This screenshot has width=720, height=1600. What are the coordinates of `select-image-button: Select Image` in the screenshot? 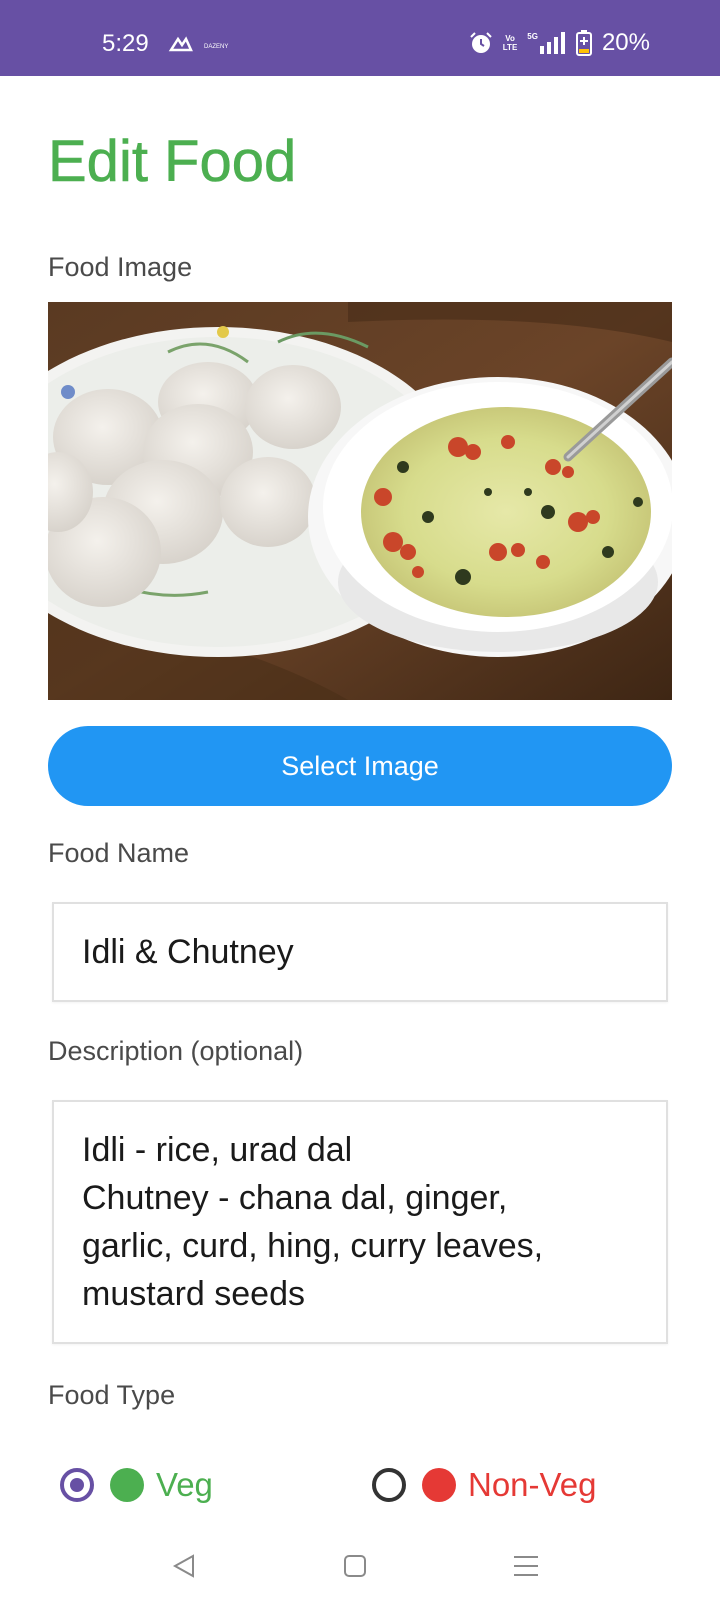 It's located at (360, 766).